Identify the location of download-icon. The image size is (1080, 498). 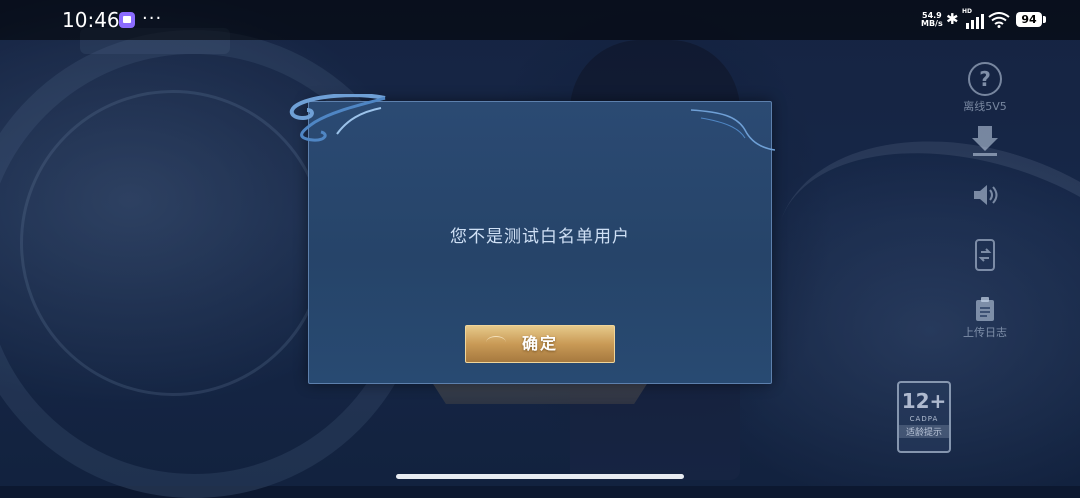
(985, 141).